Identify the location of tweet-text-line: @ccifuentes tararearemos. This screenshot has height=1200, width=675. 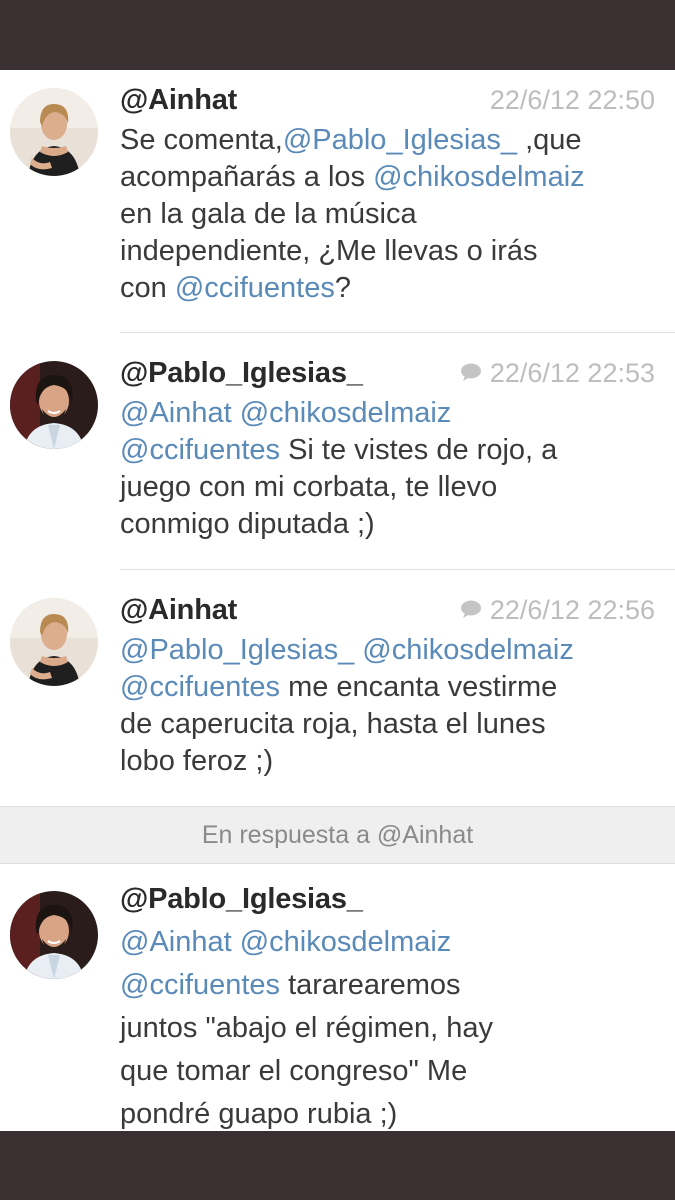
(392, 985).